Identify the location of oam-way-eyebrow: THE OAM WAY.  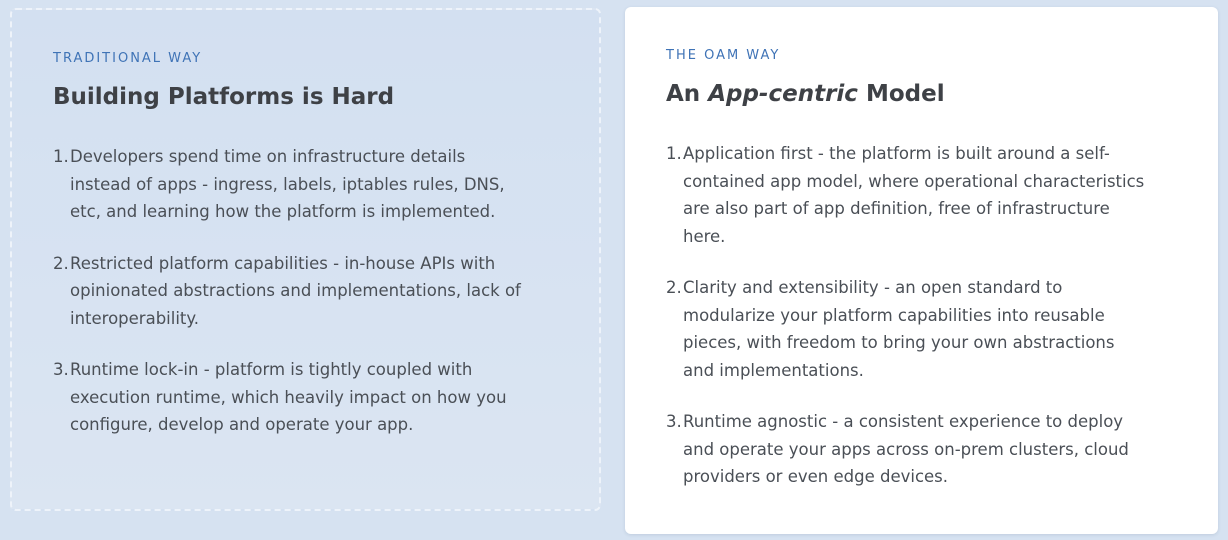
(723, 55).